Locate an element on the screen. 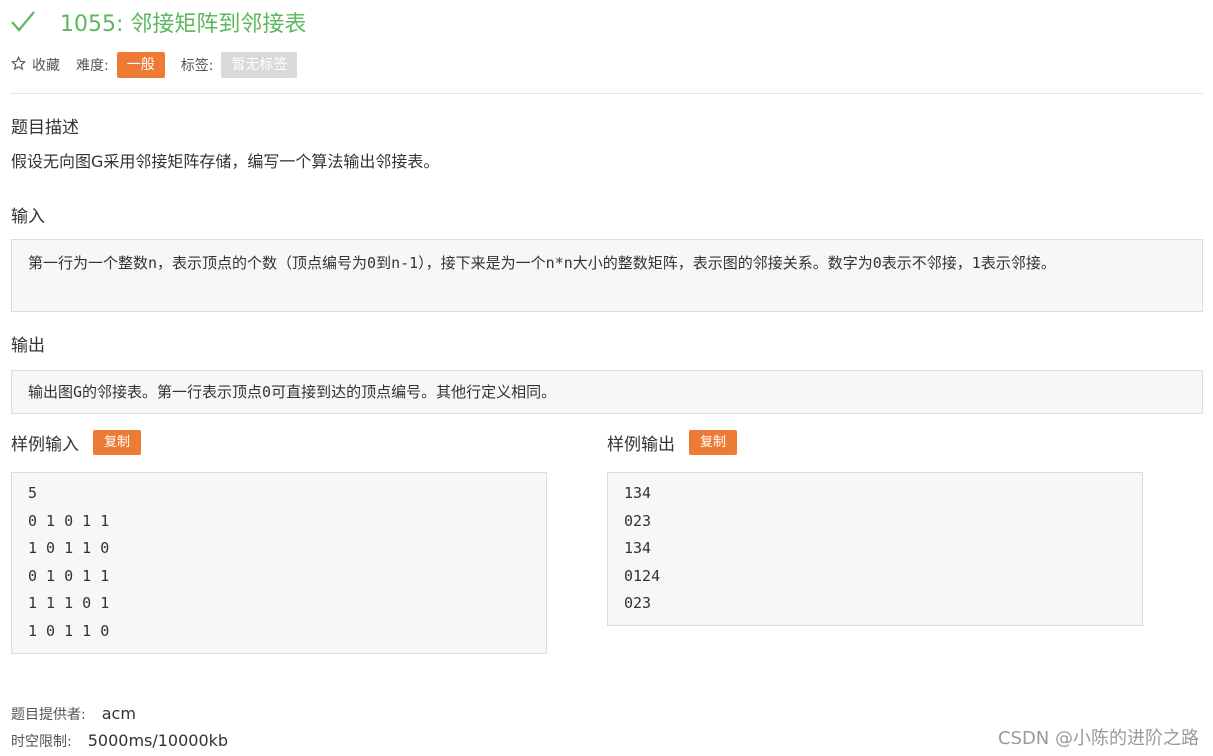 This screenshot has width=1213, height=756. problem-title: 1055: 邻接矩阵到邻接表 is located at coordinates (183, 24).